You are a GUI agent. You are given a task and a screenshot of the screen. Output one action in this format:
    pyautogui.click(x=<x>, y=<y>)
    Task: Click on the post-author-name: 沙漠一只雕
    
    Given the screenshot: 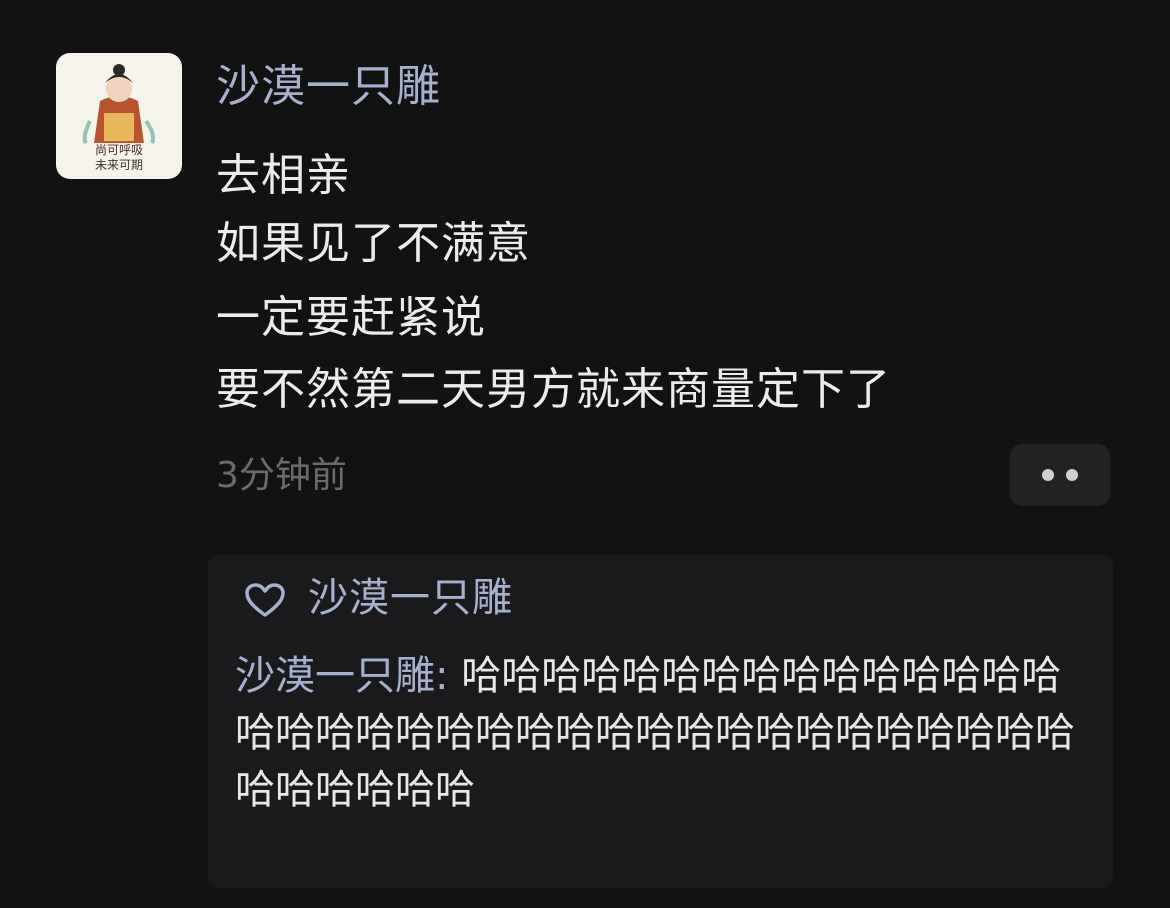 What is the action you would take?
    pyautogui.click(x=328, y=87)
    